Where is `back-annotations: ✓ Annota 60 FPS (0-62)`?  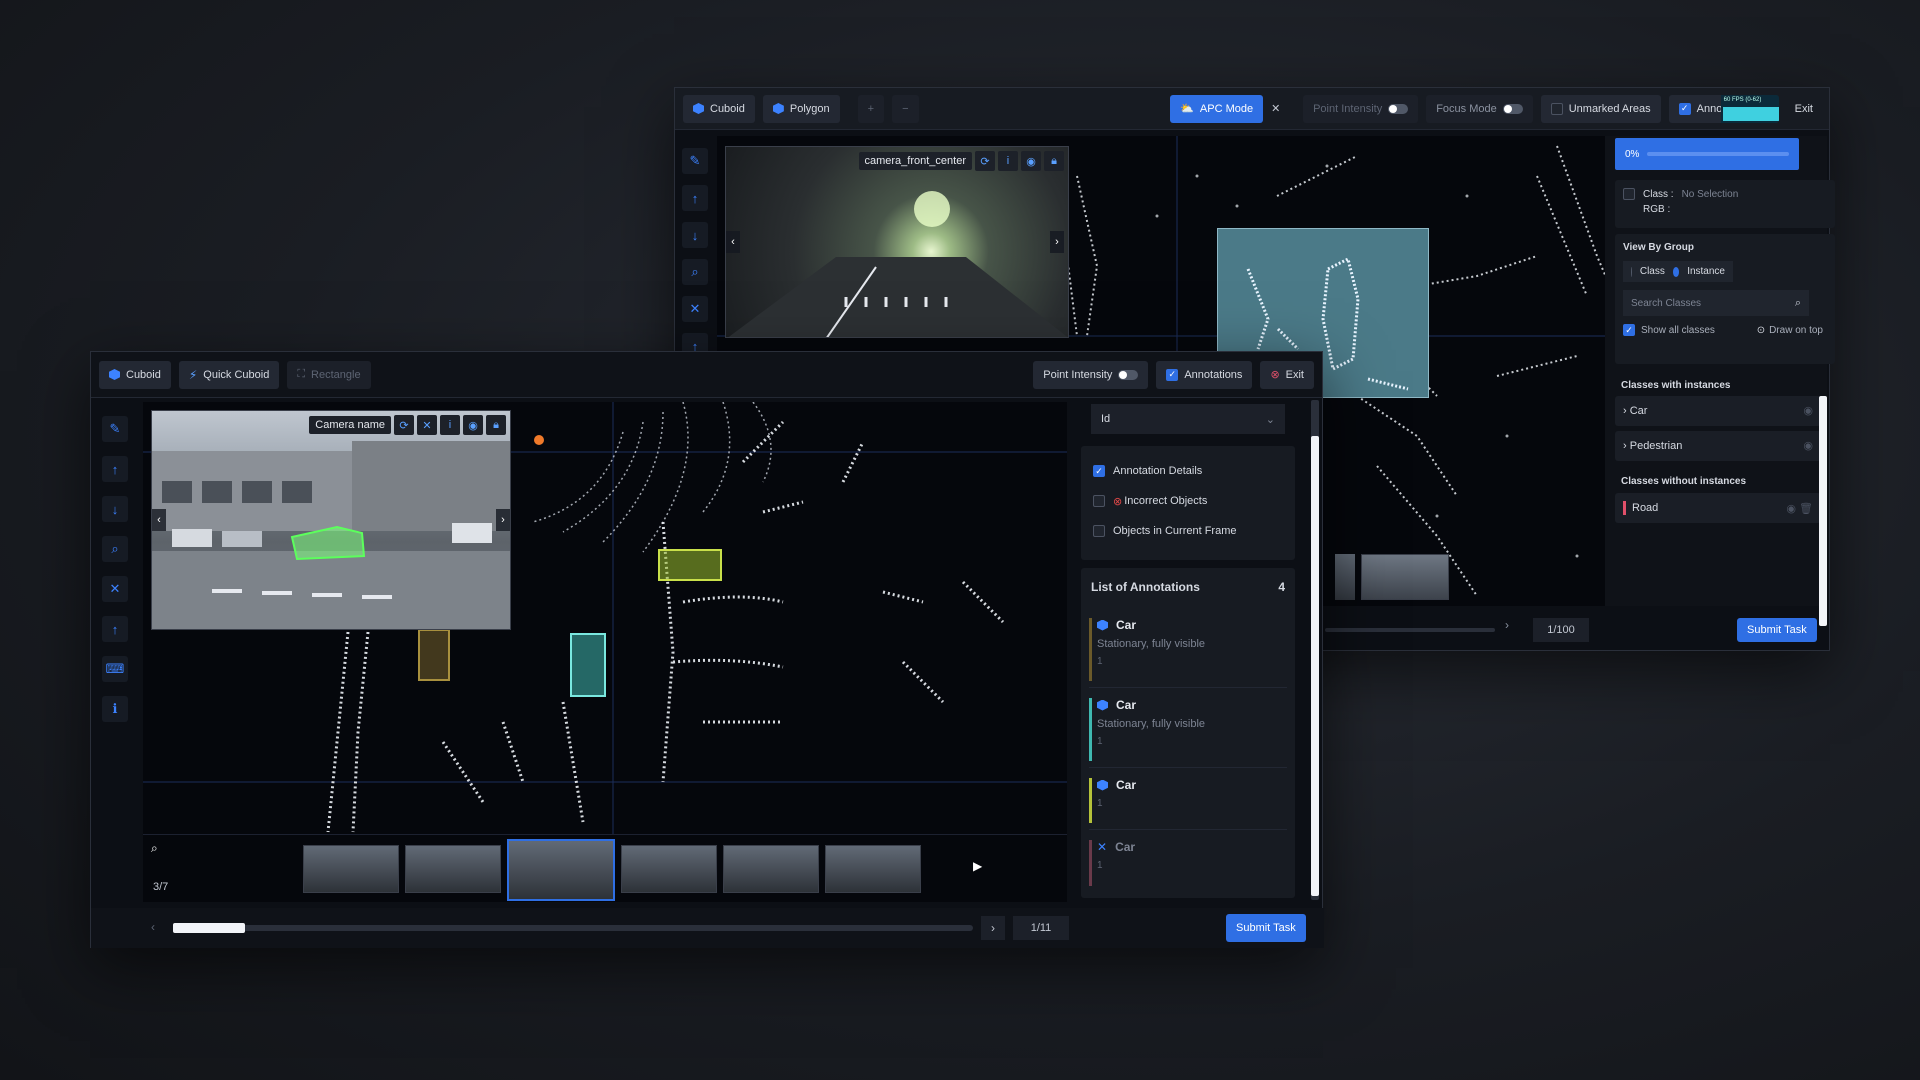
back-annotations: ✓ Annota 60 FPS (0-62) is located at coordinates (1723, 108).